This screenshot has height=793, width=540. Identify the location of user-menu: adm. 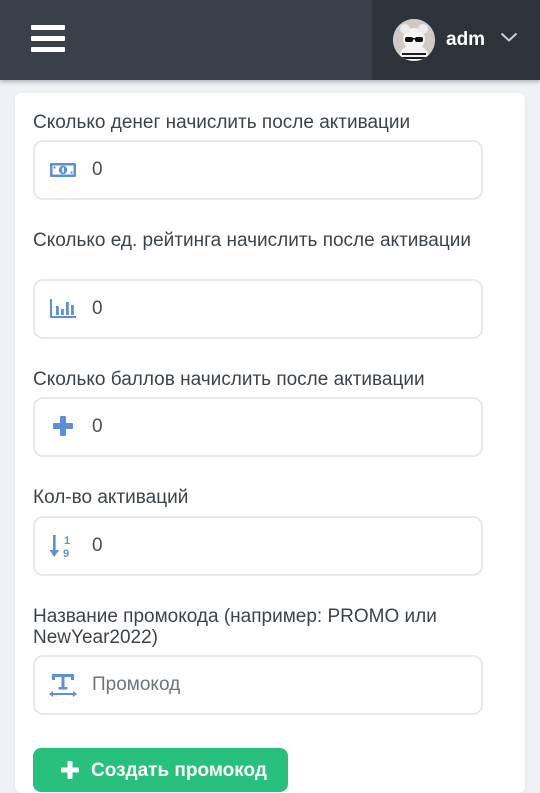
(456, 40).